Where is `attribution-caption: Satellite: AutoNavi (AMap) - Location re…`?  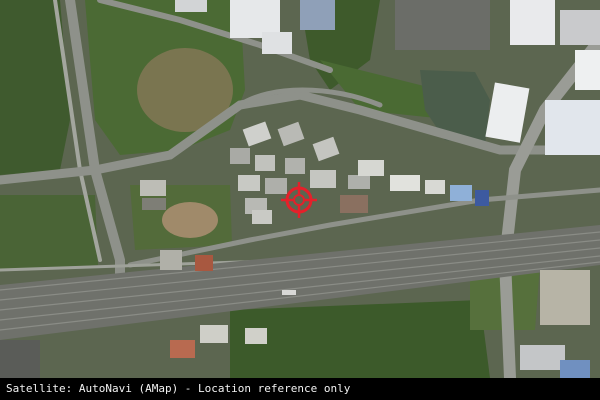 attribution-caption: Satellite: AutoNavi (AMap) - Location re… is located at coordinates (300, 389).